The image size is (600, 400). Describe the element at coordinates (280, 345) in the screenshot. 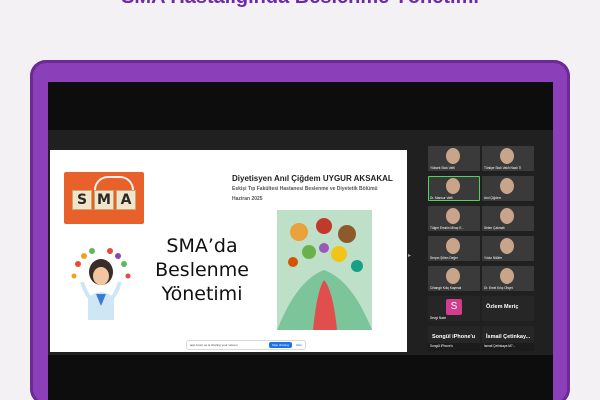

I see `stop-sharing-button: Stop sharing` at that location.